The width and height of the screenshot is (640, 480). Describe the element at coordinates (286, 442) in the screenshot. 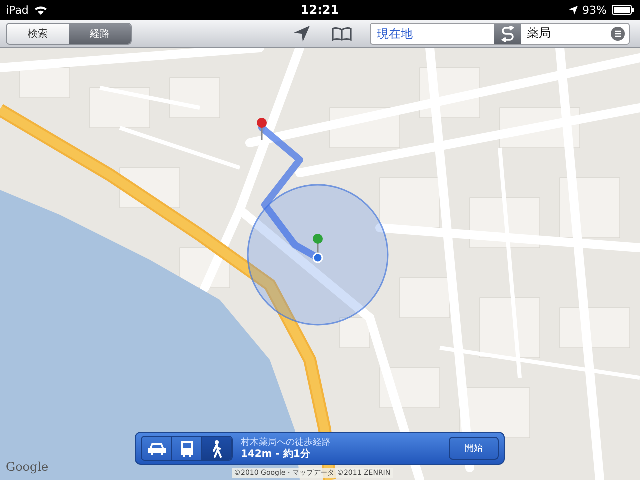

I see `route-title: 村木薬局への徒歩経路` at that location.